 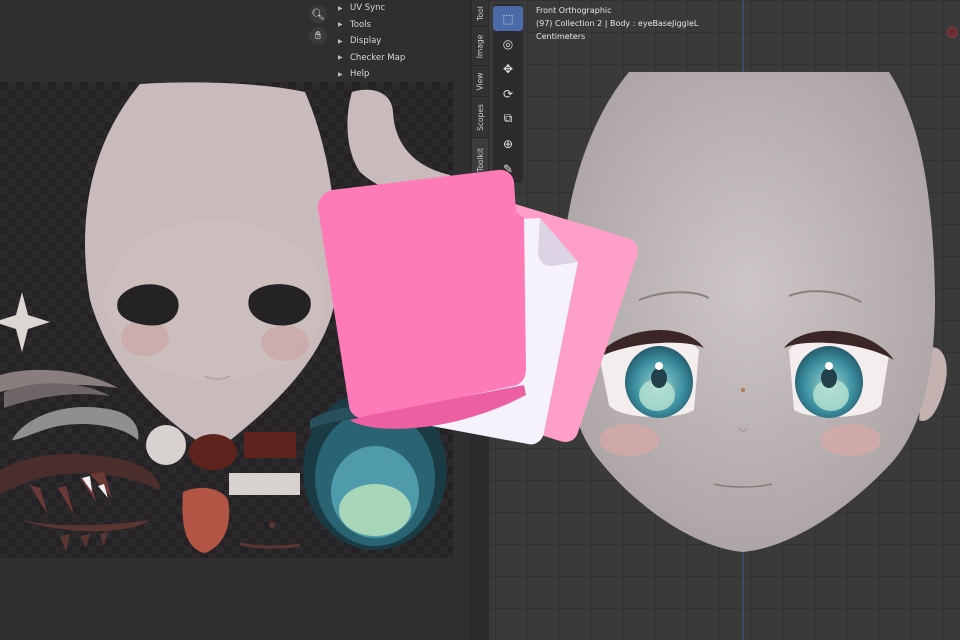 I want to click on files-icon, so click(x=477, y=307).